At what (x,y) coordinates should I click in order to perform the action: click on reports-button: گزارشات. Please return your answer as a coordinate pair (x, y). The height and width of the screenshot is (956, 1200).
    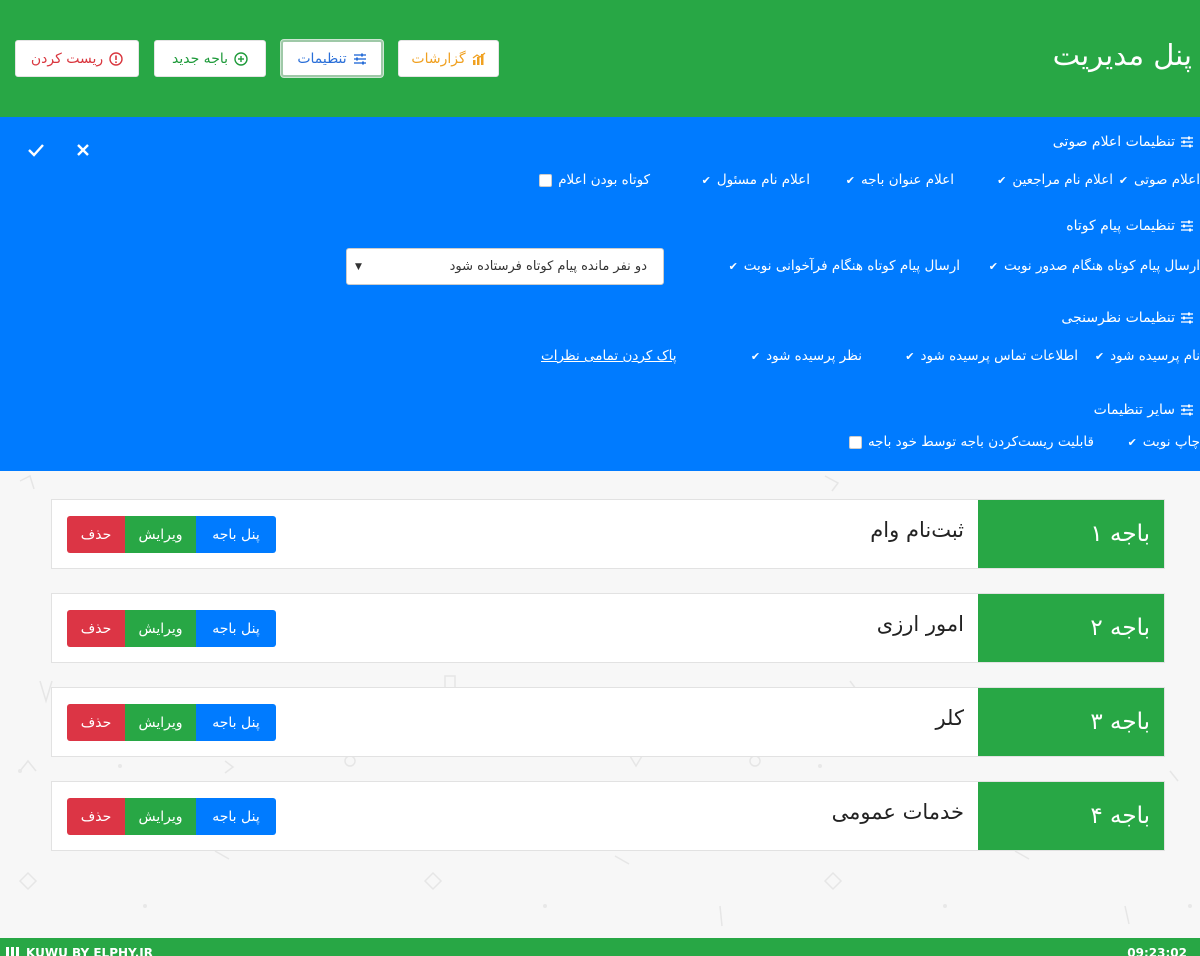
    Looking at the image, I should click on (448, 58).